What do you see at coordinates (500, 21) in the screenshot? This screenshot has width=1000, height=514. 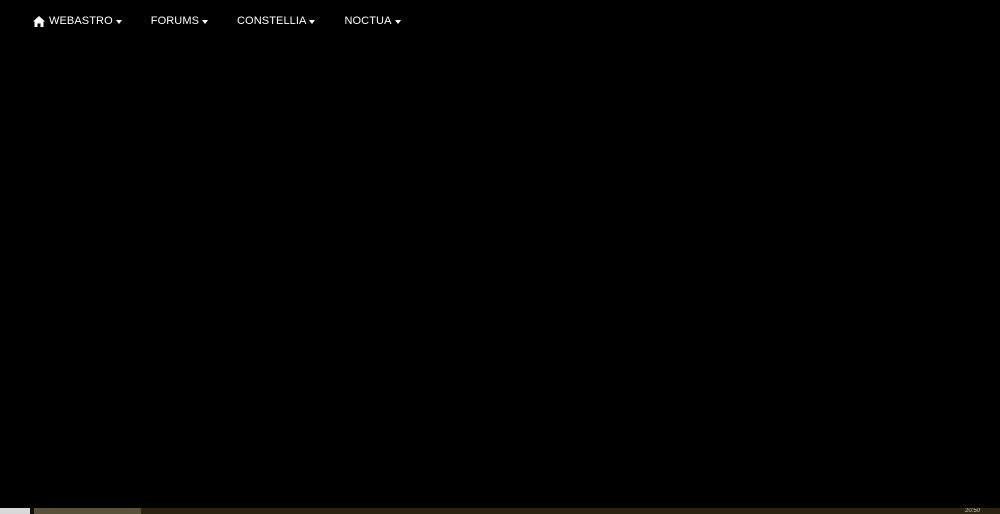 I see `top-navbar: WEBASTRO FORUMS CONSTELLIA NOCTUA` at bounding box center [500, 21].